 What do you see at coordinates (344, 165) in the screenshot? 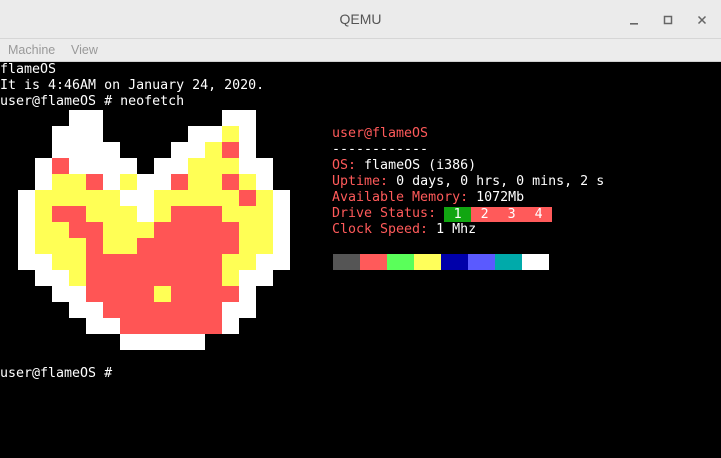
I see `os-label: OS:` at bounding box center [344, 165].